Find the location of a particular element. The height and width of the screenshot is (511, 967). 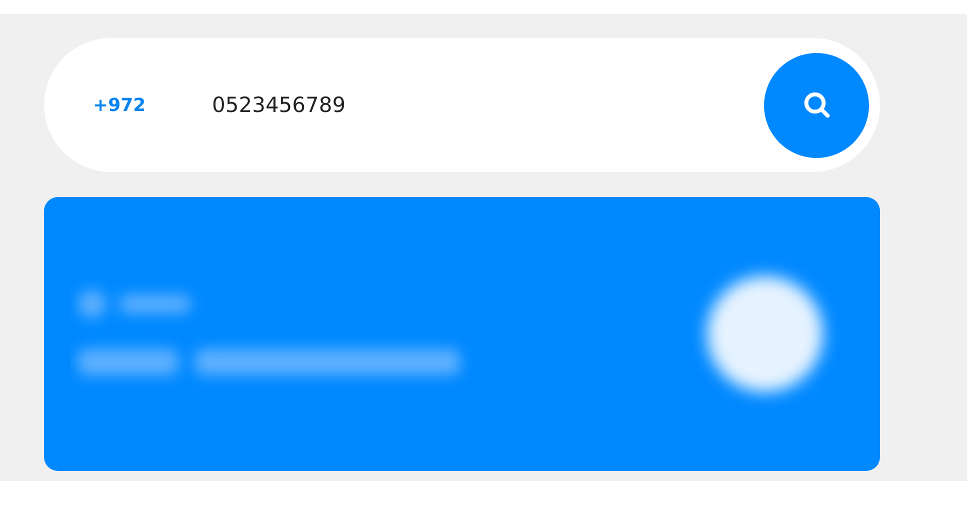

phone-input: 0523456789 is located at coordinates (487, 105).